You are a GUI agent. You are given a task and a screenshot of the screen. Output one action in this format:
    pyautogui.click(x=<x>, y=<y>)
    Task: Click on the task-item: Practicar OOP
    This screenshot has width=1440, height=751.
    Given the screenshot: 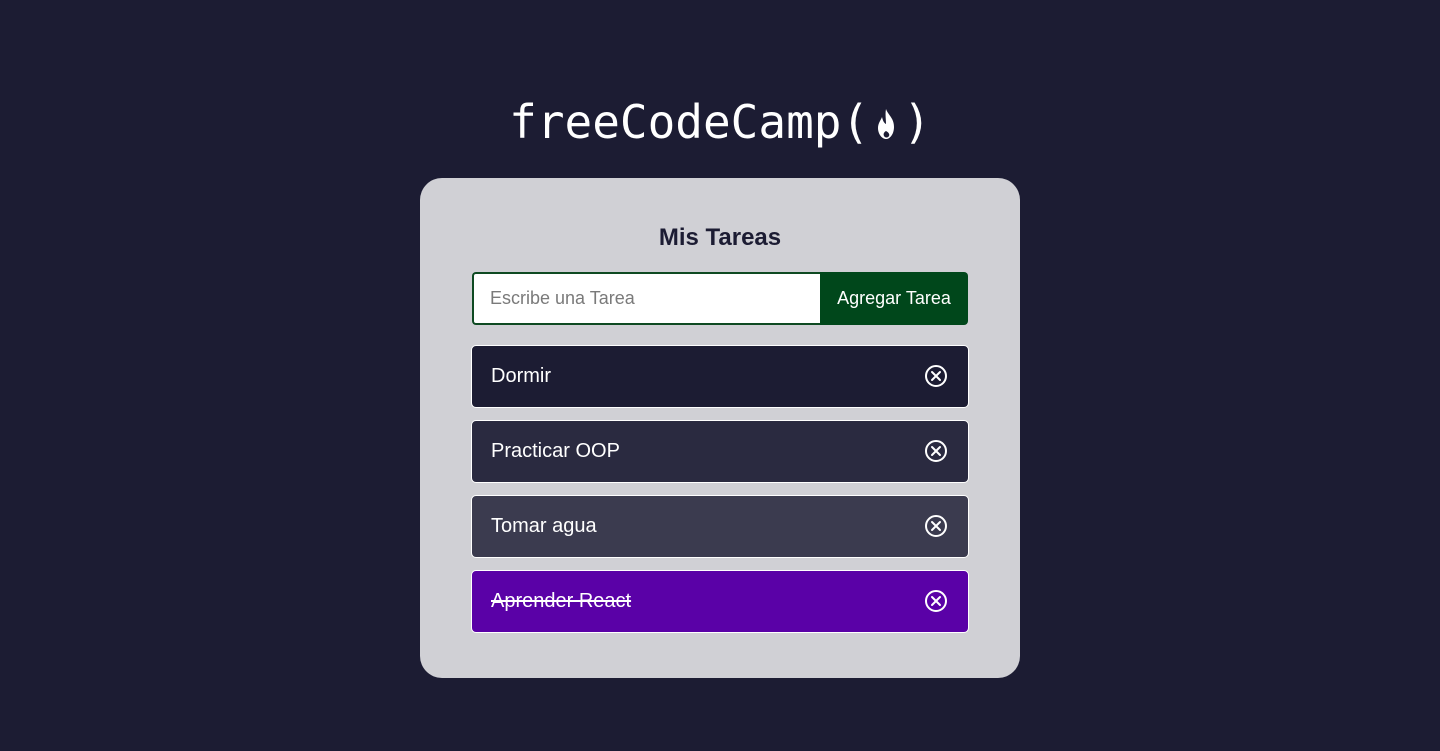 What is the action you would take?
    pyautogui.click(x=720, y=451)
    